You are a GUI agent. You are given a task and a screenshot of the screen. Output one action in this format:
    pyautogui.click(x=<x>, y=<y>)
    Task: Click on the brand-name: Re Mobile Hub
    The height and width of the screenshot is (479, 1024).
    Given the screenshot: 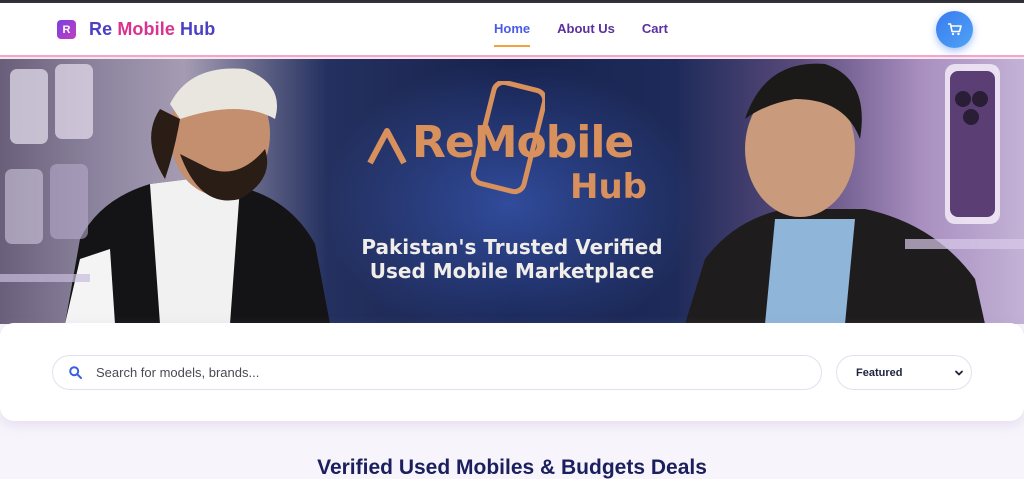 What is the action you would take?
    pyautogui.click(x=152, y=29)
    